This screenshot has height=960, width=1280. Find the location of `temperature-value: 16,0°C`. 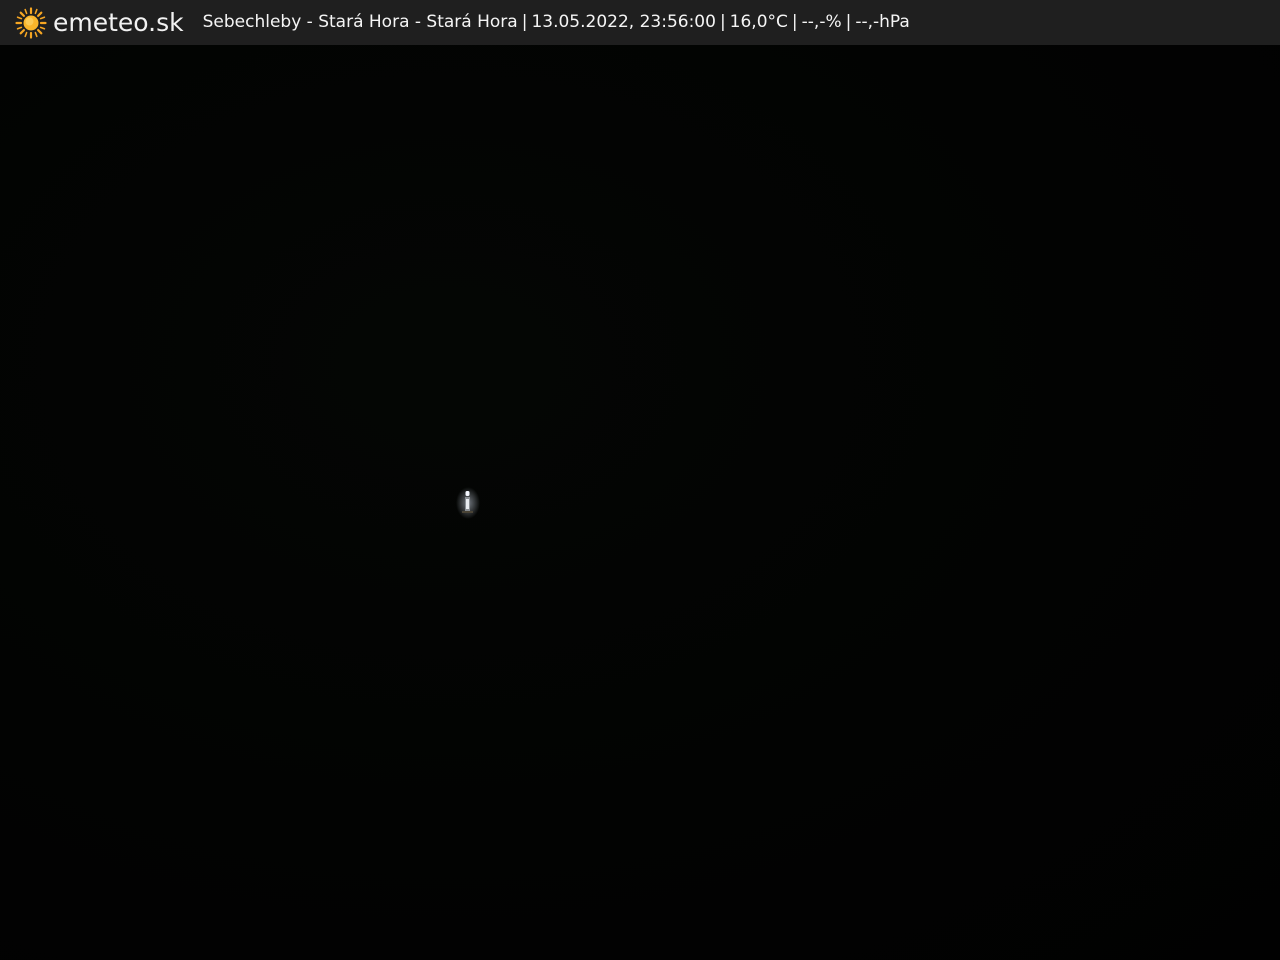

temperature-value: 16,0°C is located at coordinates (758, 22).